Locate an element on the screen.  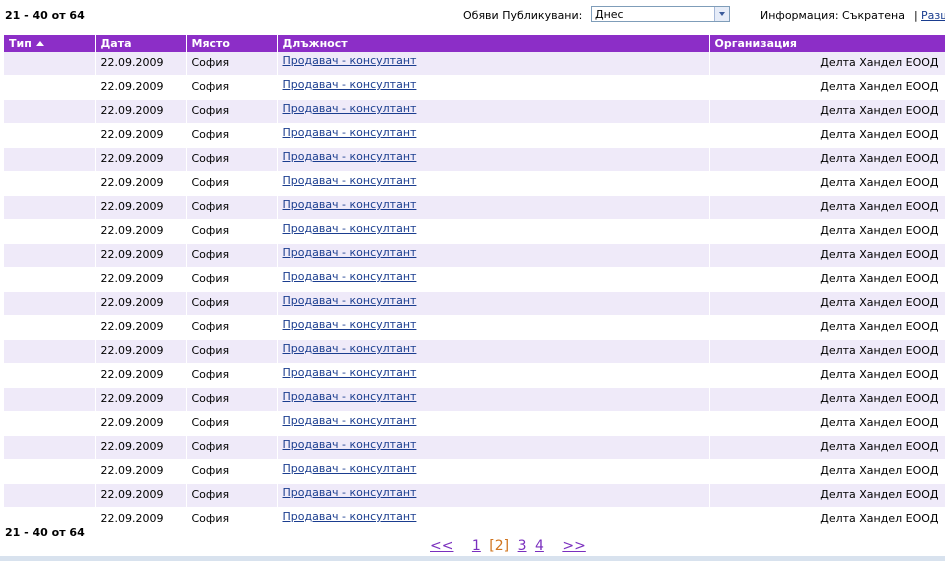
footer-strip is located at coordinates (472, 558).